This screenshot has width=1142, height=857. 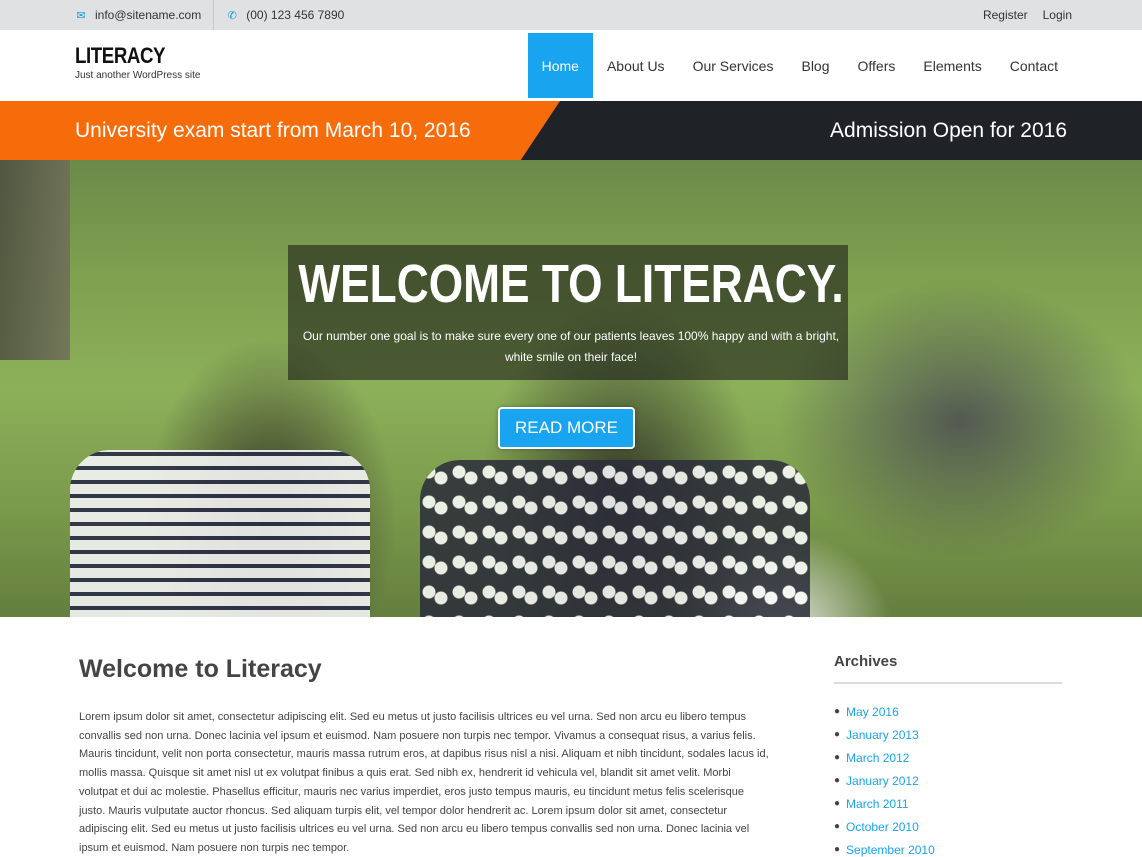 I want to click on nav-elements: Elements, so click(x=952, y=65).